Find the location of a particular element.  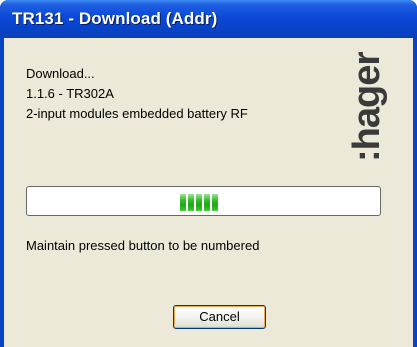

window-frame-right is located at coordinates (415, 192).